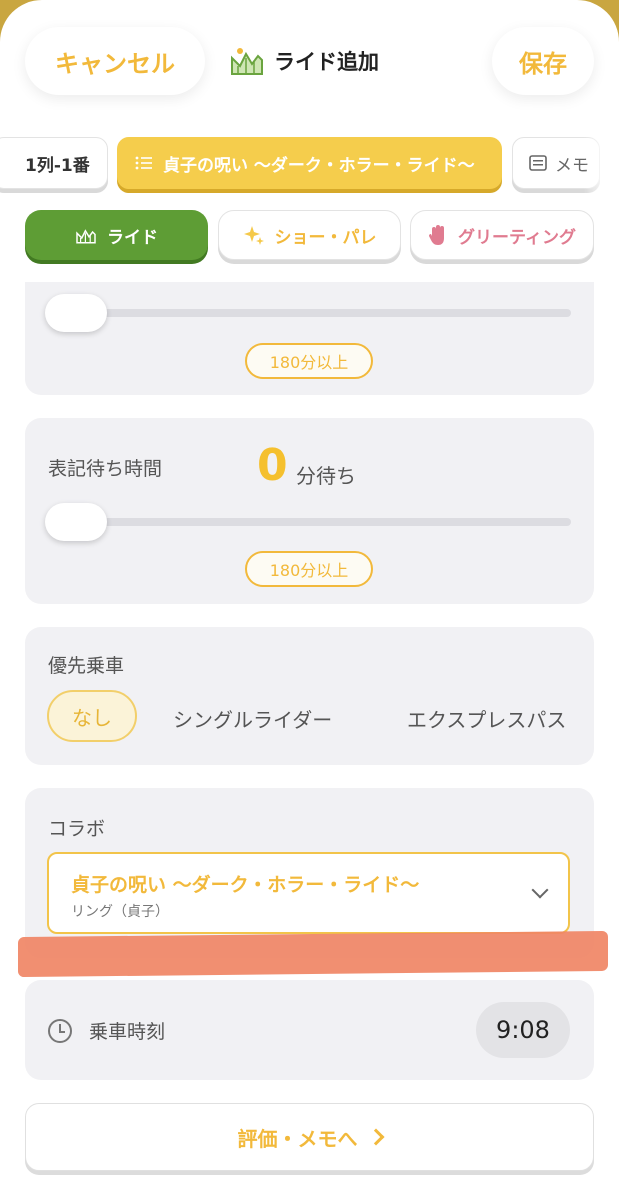 The height and width of the screenshot is (1199, 619). I want to click on collab-subtitle: リング（貞子）, so click(120, 912).